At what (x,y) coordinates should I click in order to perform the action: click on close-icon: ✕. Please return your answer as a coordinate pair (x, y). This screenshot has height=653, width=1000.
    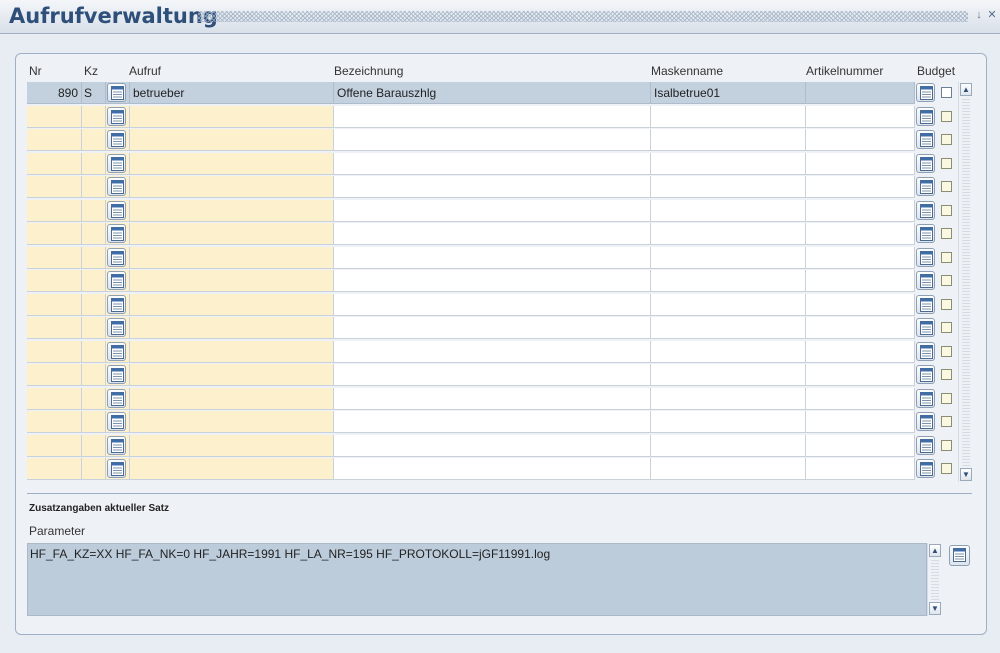
    Looking at the image, I should click on (992, 15).